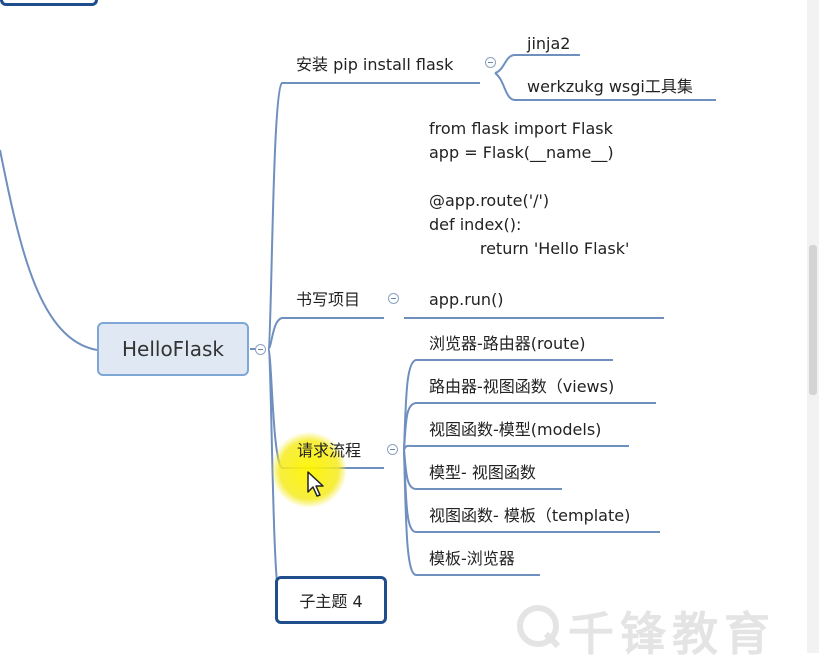 The width and height of the screenshot is (819, 664). Describe the element at coordinates (610, 87) in the screenshot. I see `install-child-2: werkzukg wsgi工具集` at that location.